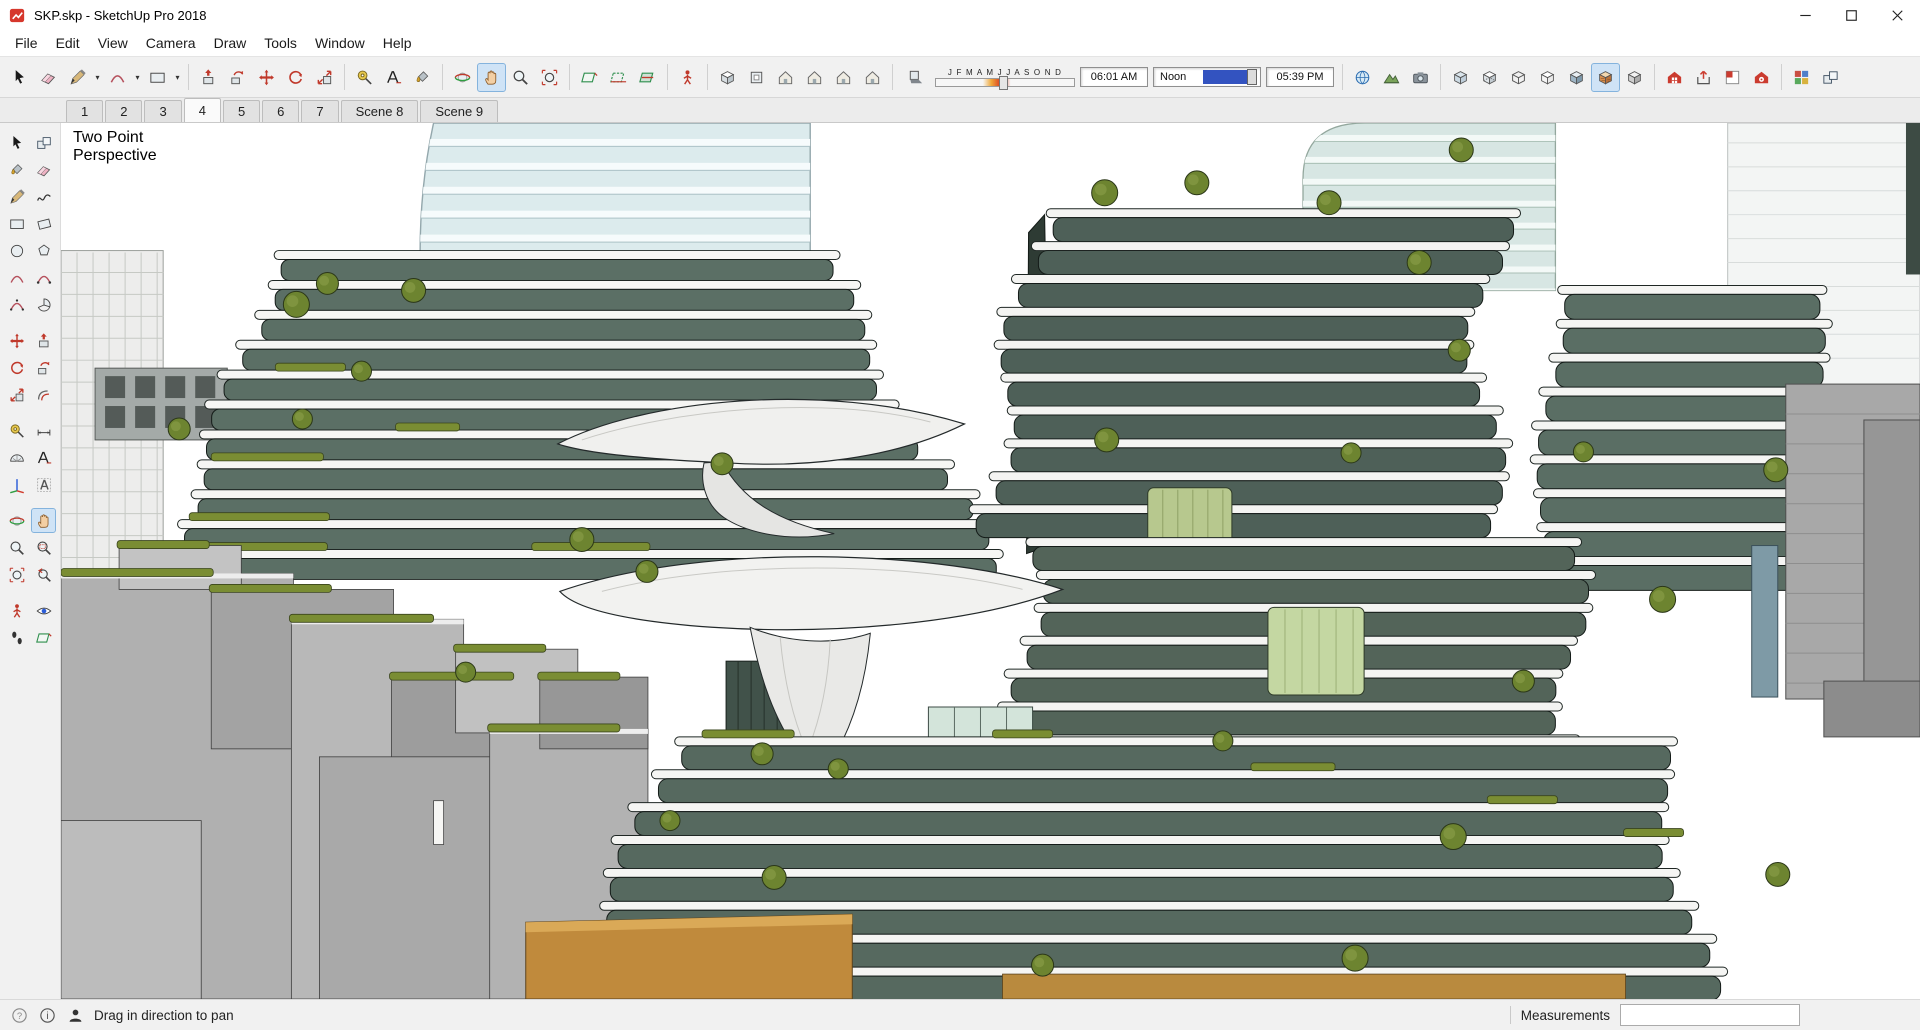 The image size is (1920, 1030). What do you see at coordinates (43, 520) in the screenshot?
I see `tool-pan` at bounding box center [43, 520].